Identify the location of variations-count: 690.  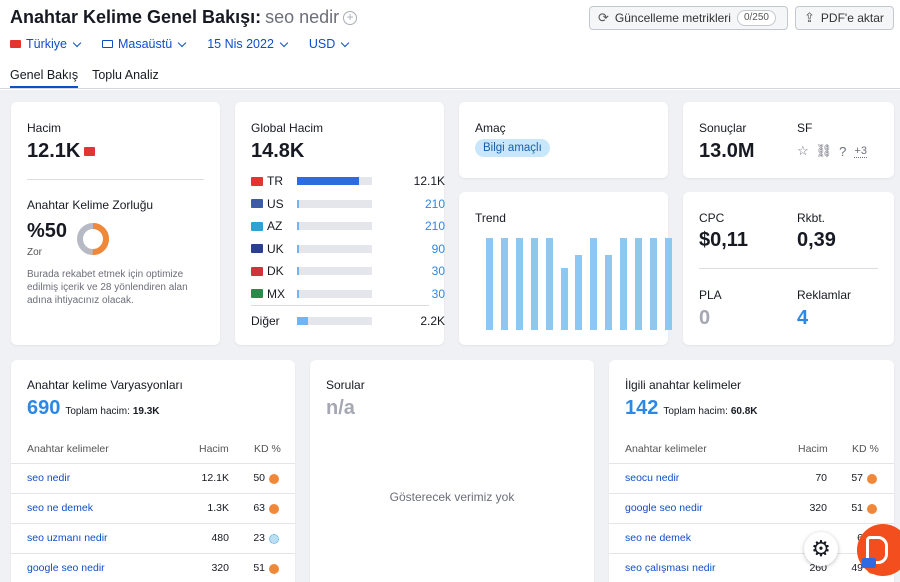
(43, 408).